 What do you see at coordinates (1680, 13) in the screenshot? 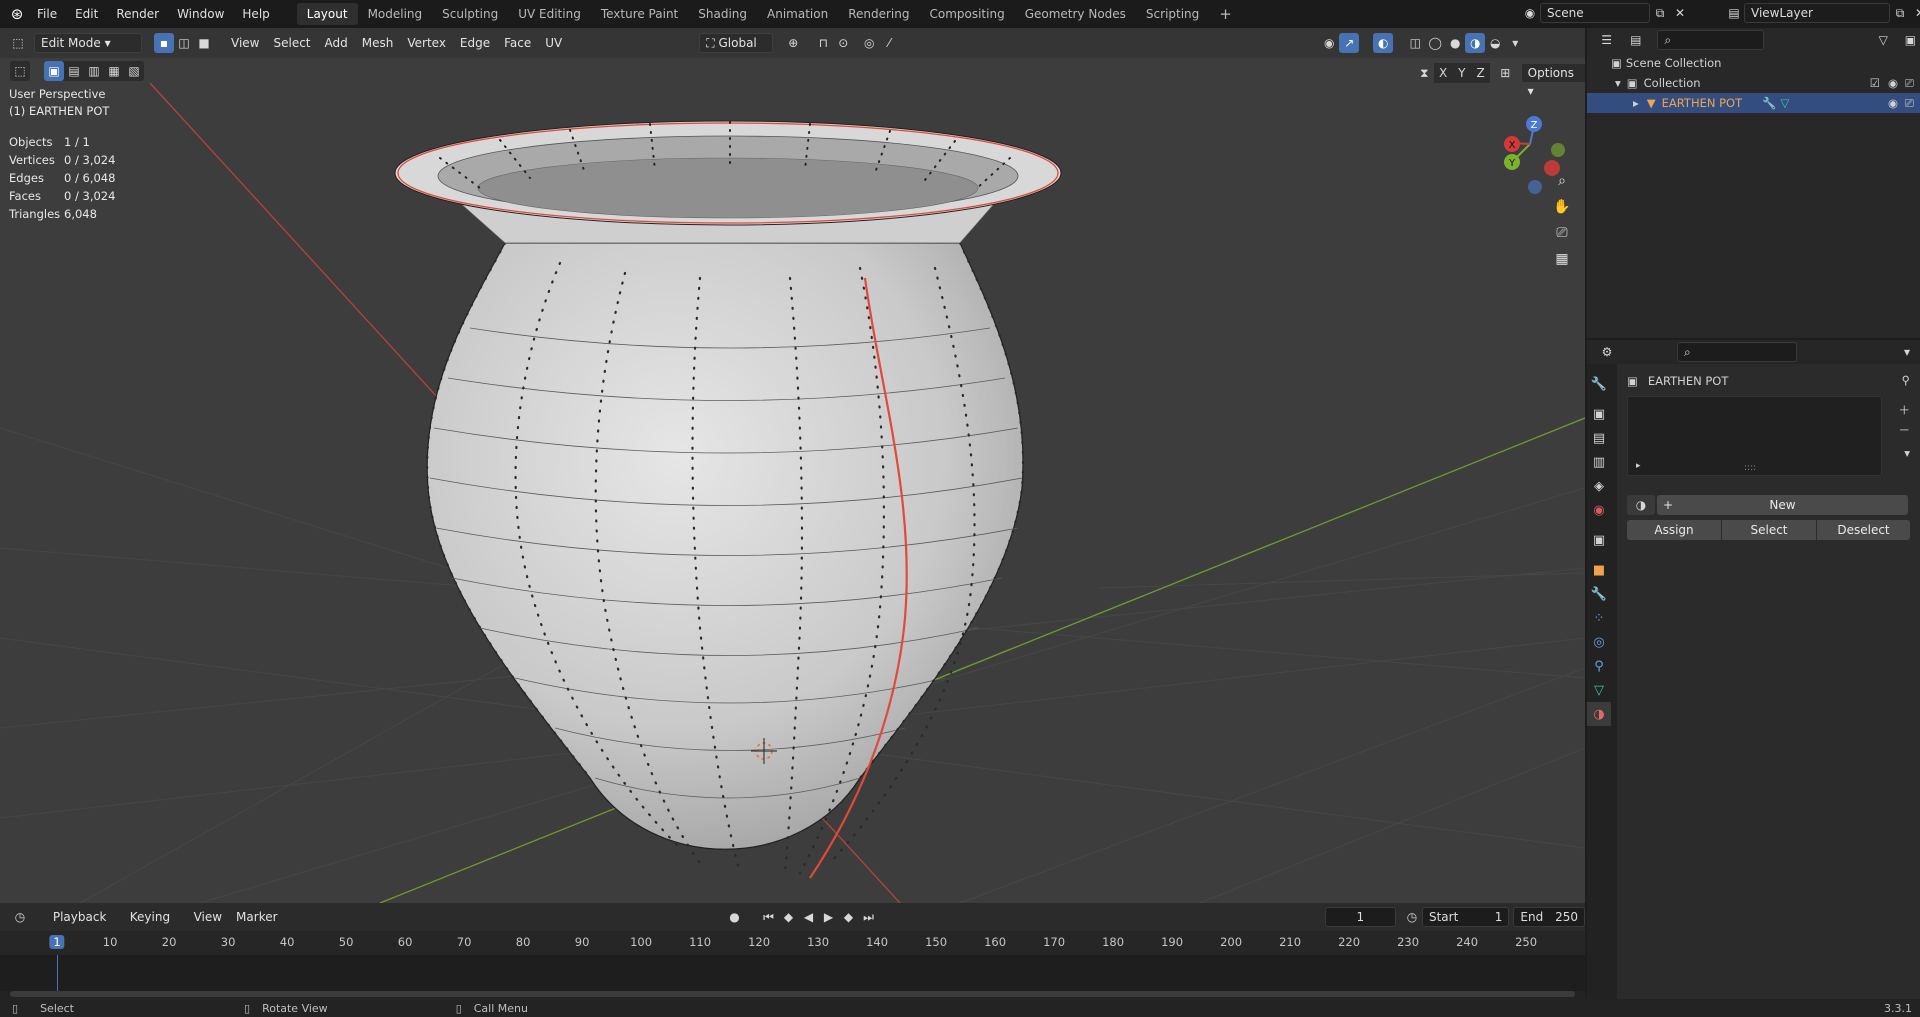
I see `delete-scene-icon: ✕` at bounding box center [1680, 13].